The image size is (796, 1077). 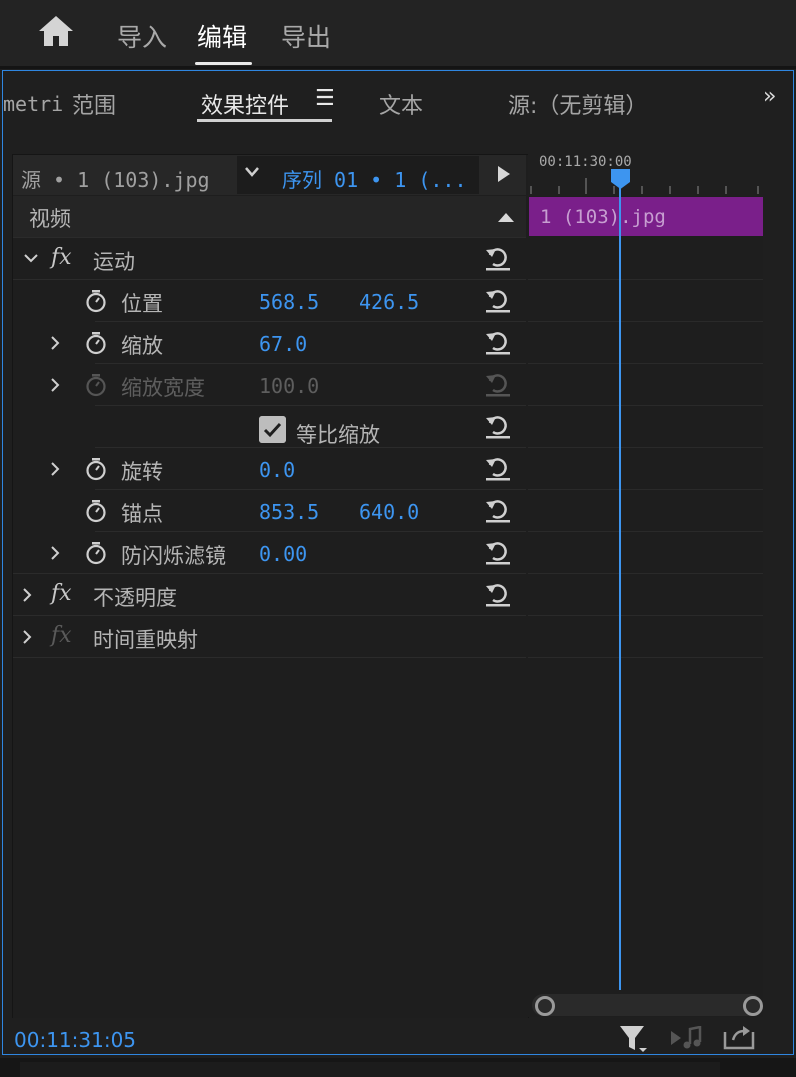 What do you see at coordinates (389, 512) in the screenshot?
I see `anchor-y-value: 640.0` at bounding box center [389, 512].